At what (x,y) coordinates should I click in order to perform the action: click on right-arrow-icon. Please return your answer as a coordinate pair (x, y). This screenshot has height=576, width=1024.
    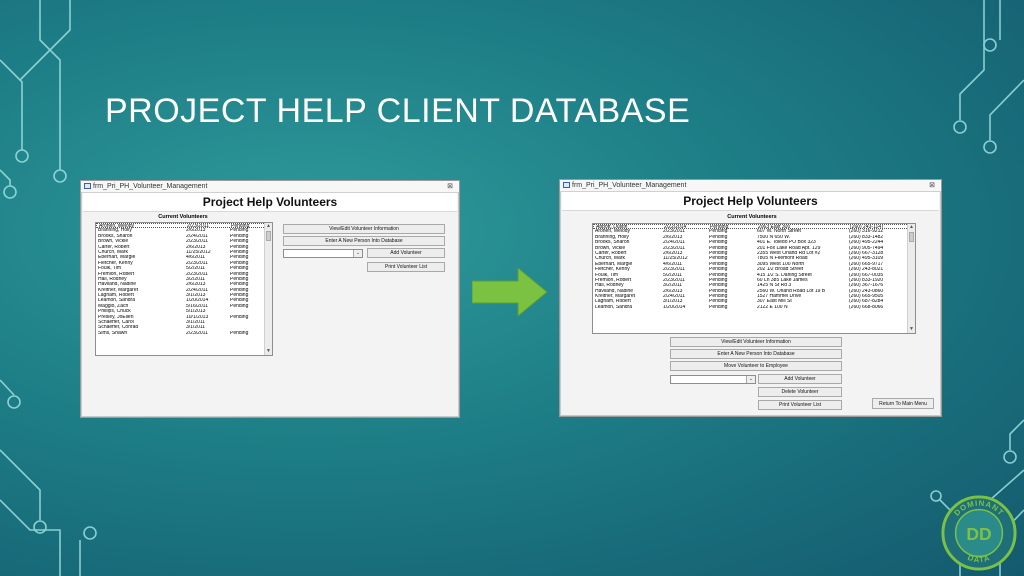
    Looking at the image, I should click on (509, 292).